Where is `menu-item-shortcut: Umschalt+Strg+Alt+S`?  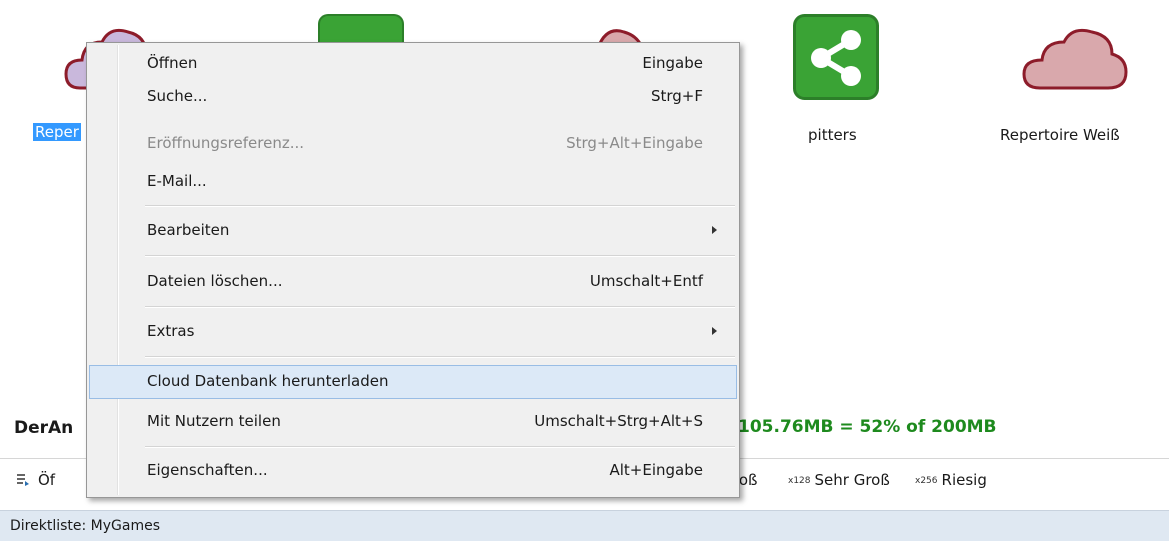
menu-item-shortcut: Umschalt+Strg+Alt+S is located at coordinates (618, 421).